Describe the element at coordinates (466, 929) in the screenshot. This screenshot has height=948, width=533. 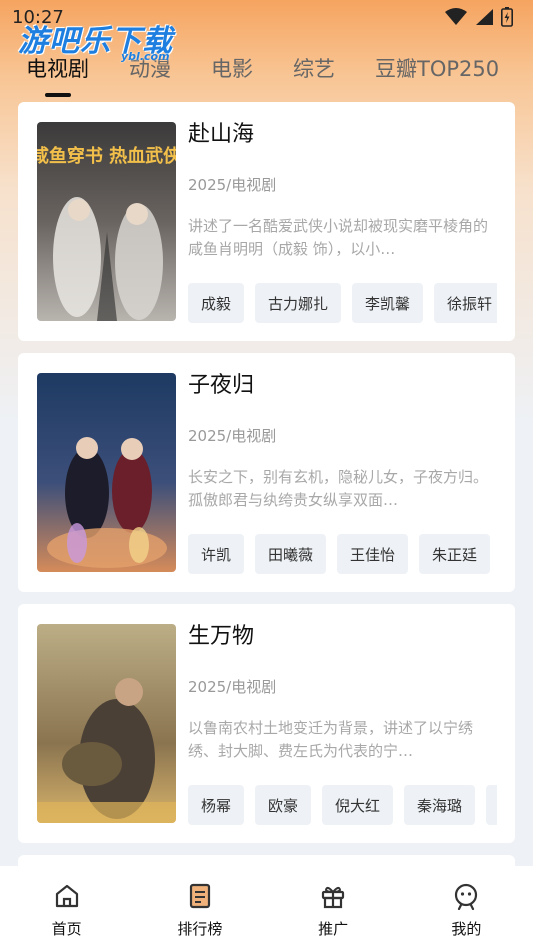
I see `nav-profile-label: 我的` at that location.